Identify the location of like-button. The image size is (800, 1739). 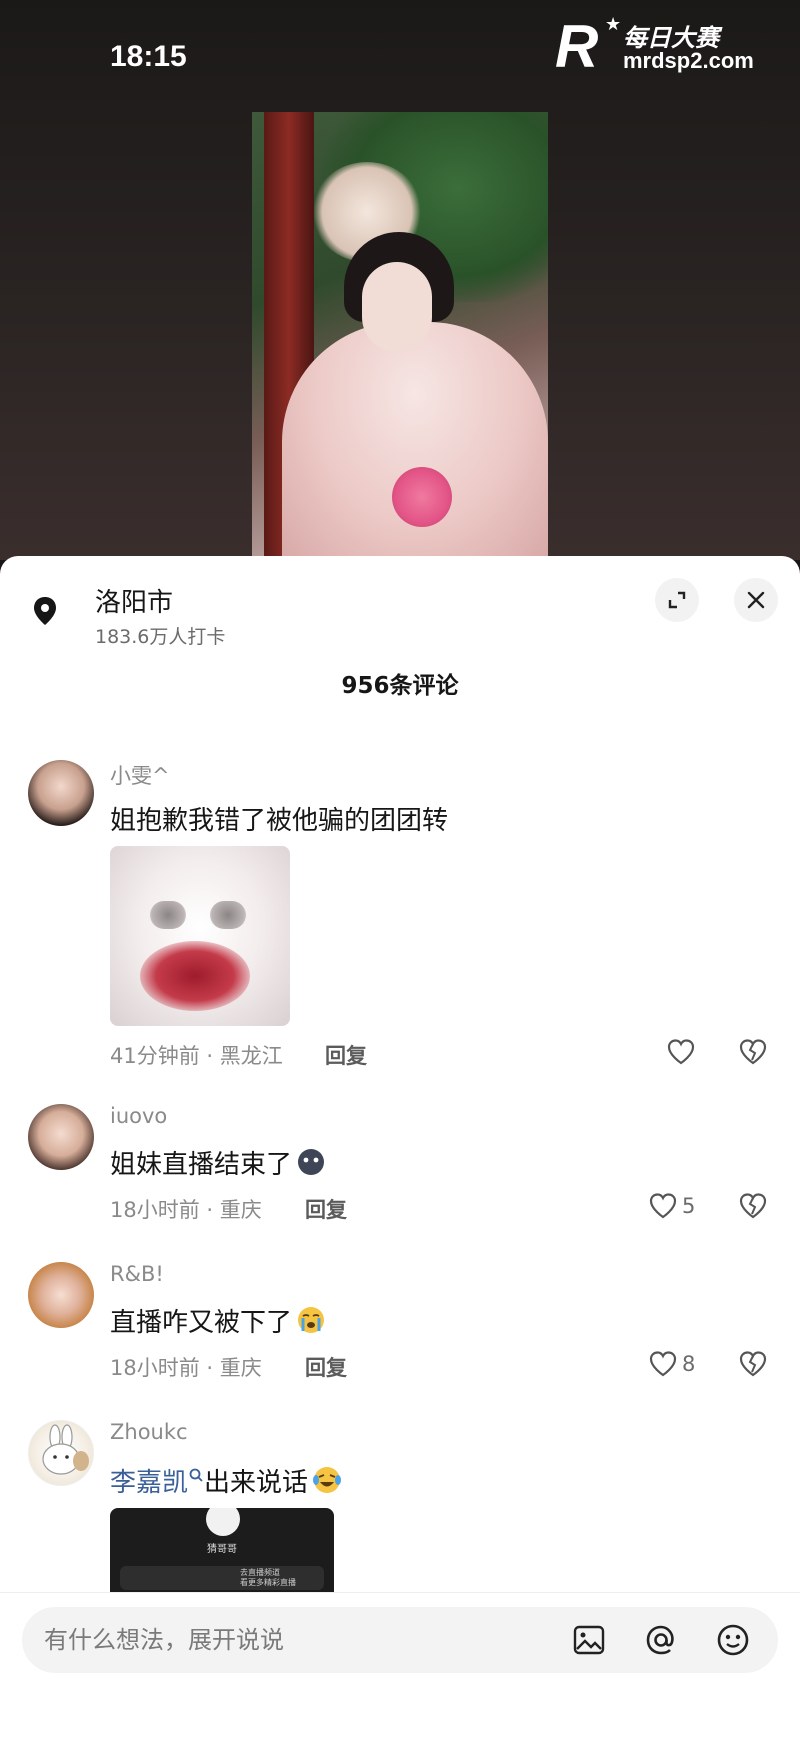
(681, 1052).